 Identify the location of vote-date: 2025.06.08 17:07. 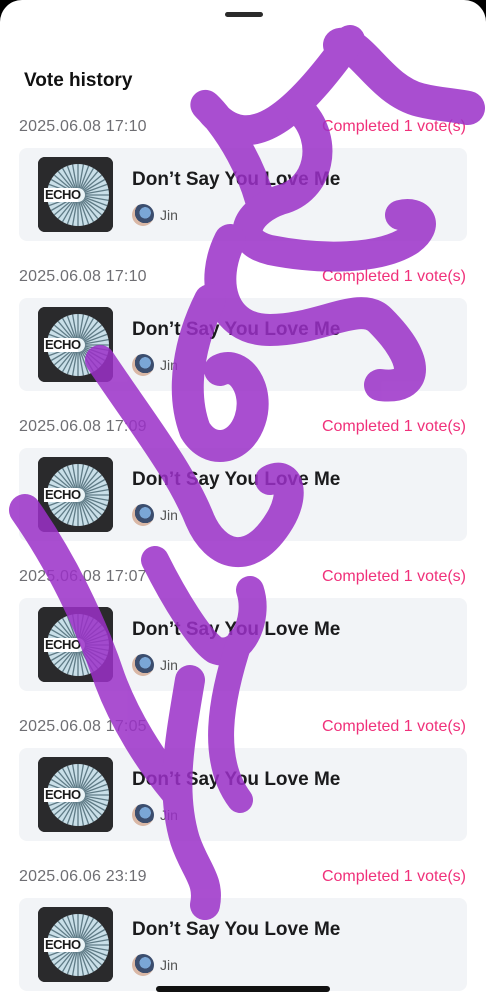
(83, 576).